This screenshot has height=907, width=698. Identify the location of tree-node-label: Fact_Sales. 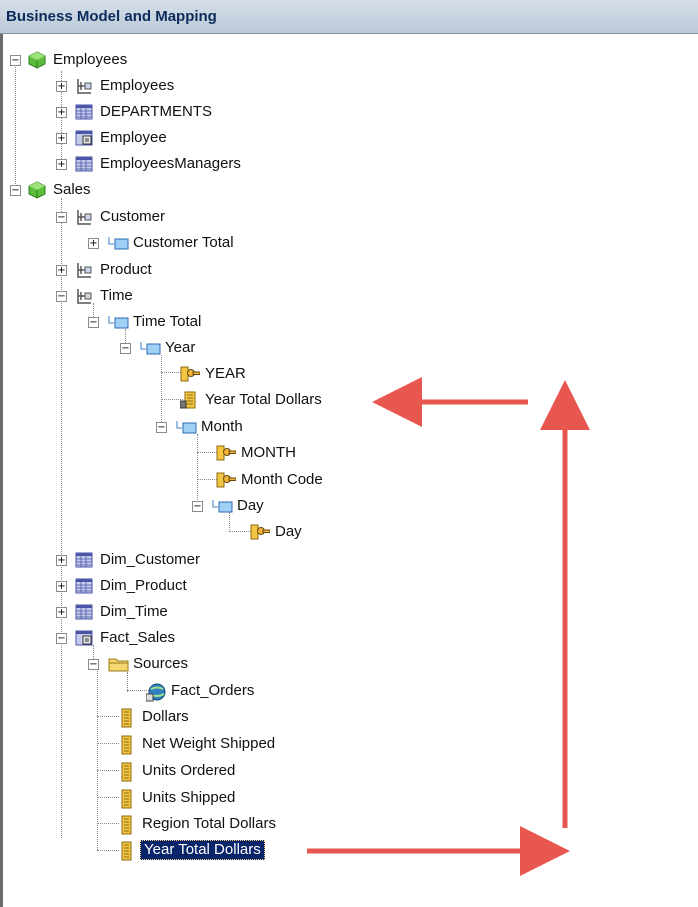
(138, 637).